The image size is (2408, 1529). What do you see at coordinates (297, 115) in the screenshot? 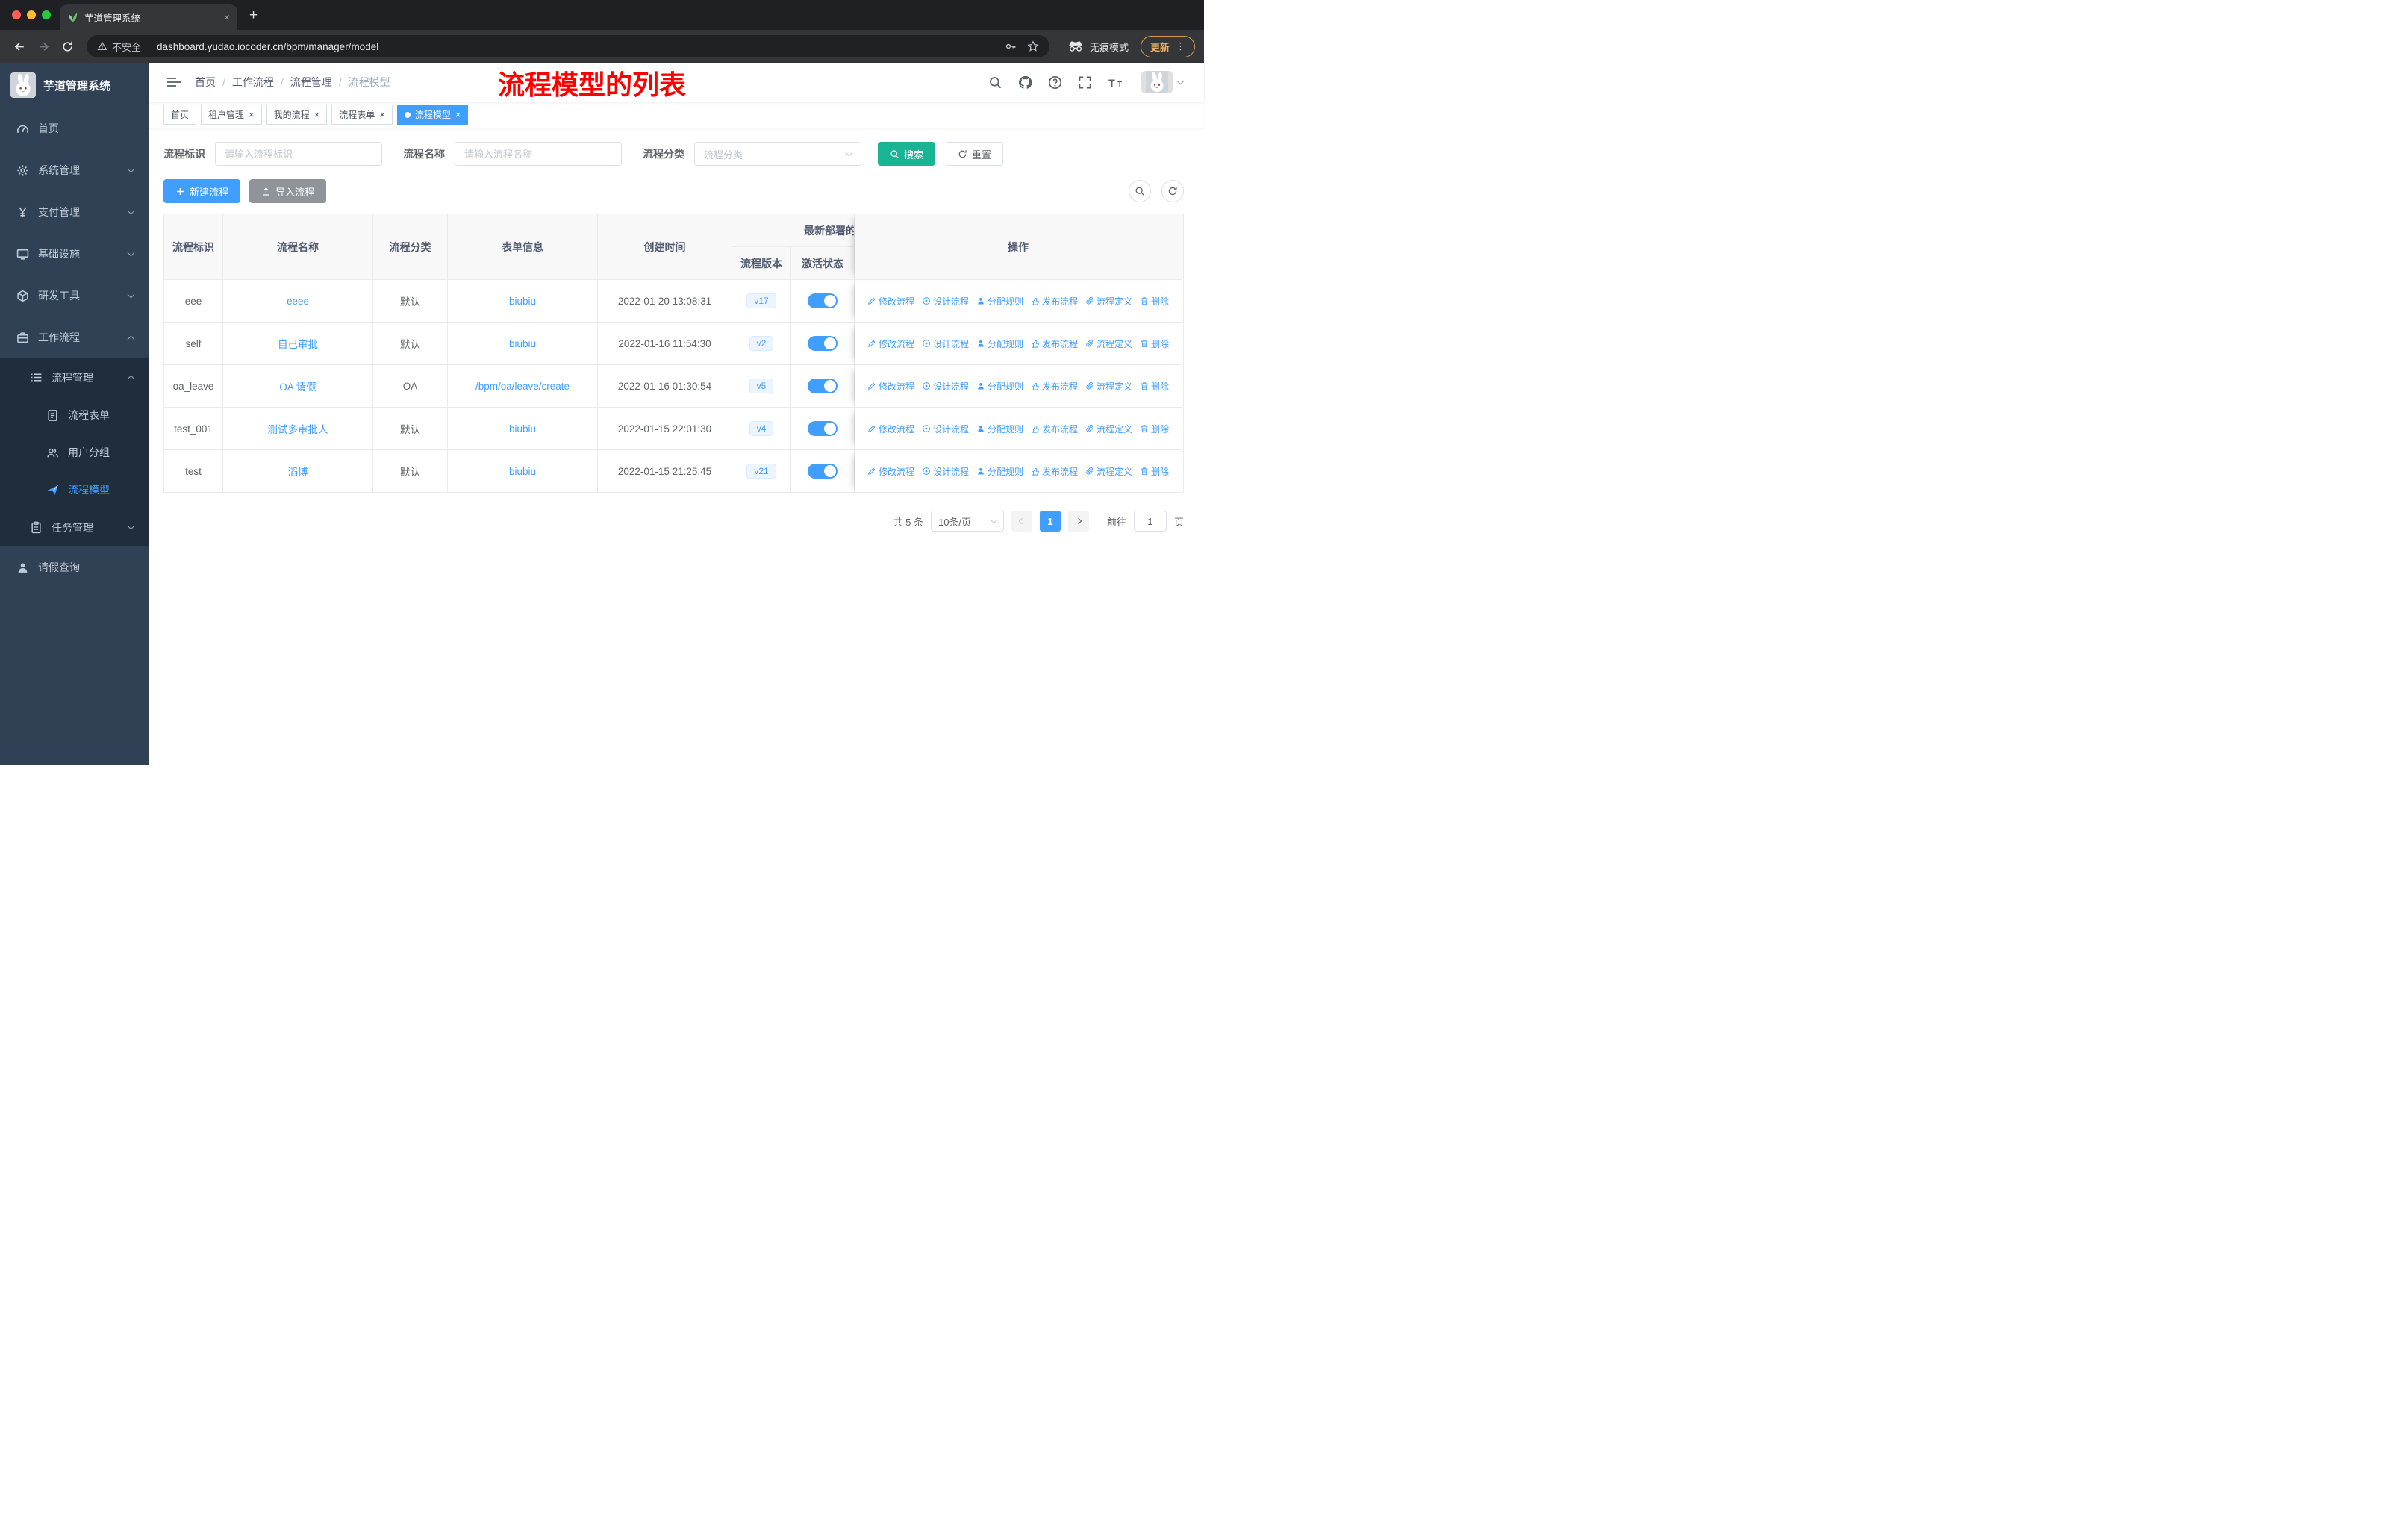
I see `tag-我的流程: 我的流程 ×` at bounding box center [297, 115].